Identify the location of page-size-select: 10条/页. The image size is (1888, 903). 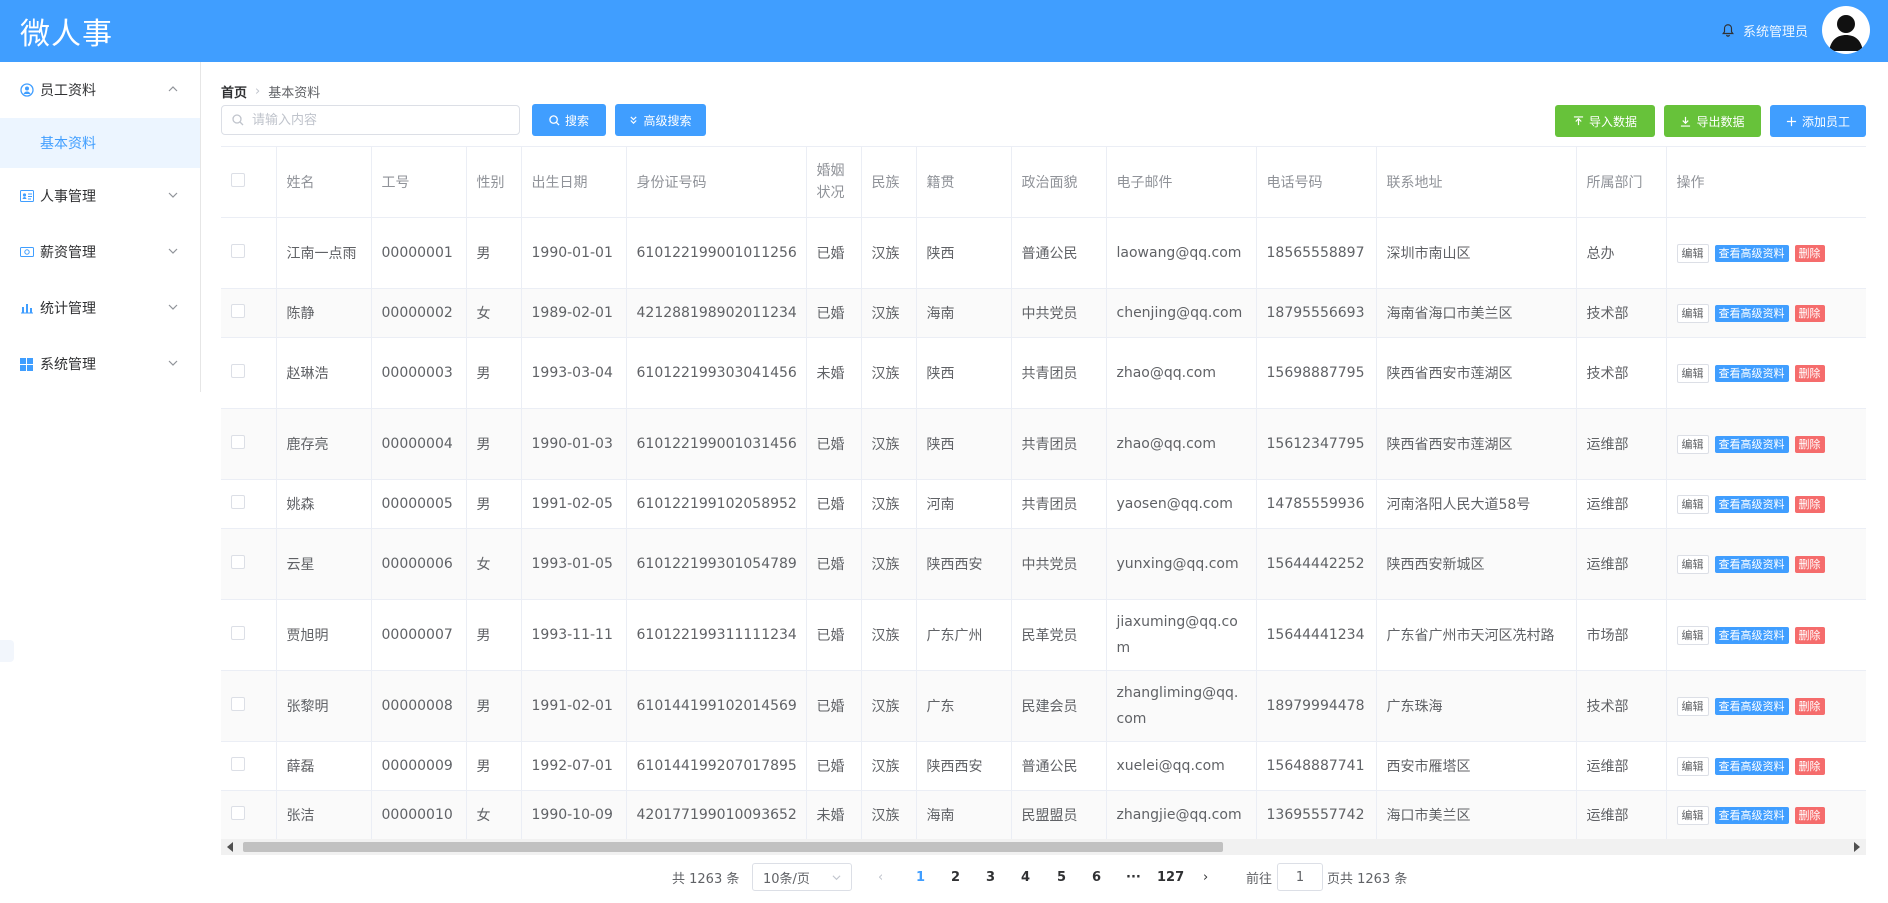
(802, 877).